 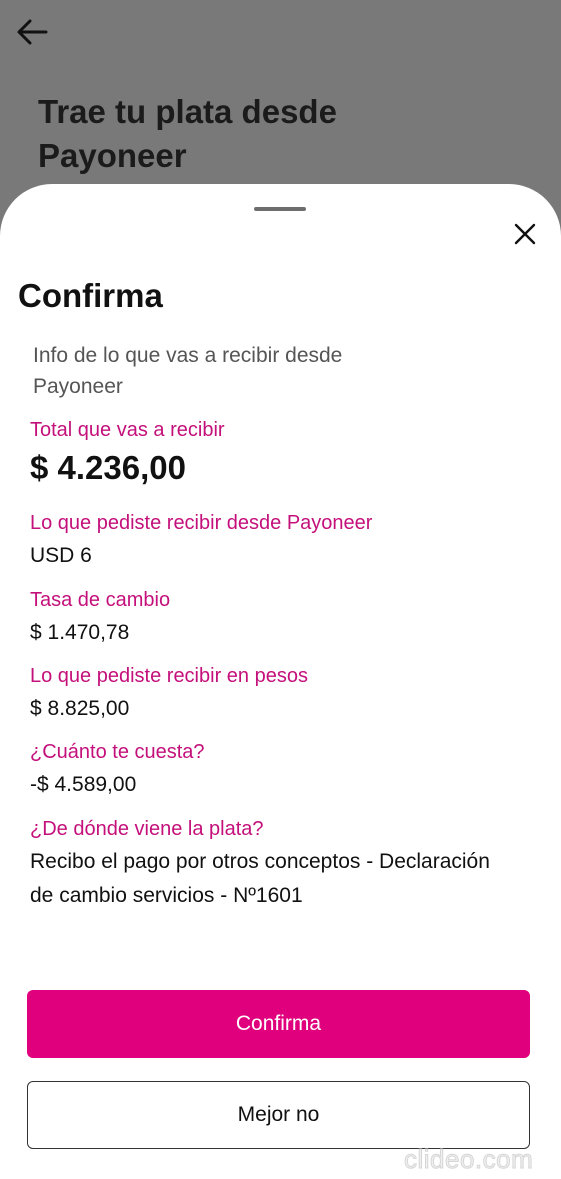 What do you see at coordinates (201, 523) in the screenshot?
I see `requested-usd-label: Lo que pediste recibir desde Payoneer` at bounding box center [201, 523].